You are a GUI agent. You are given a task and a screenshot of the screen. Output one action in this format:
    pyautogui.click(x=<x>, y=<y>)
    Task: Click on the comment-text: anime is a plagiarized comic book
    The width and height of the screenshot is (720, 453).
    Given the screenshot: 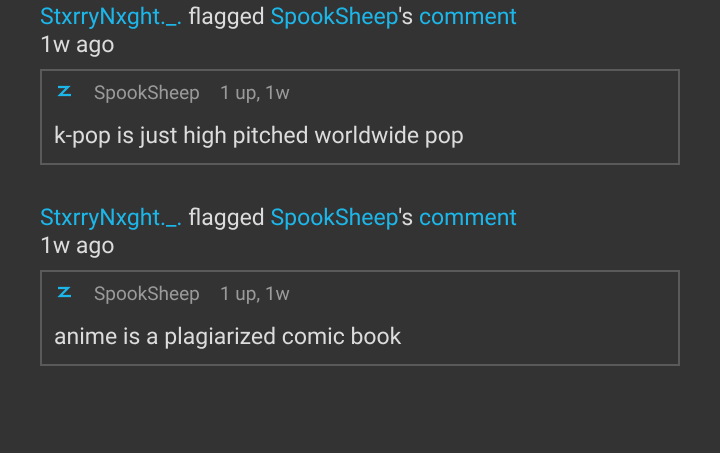 What is the action you would take?
    pyautogui.click(x=228, y=336)
    